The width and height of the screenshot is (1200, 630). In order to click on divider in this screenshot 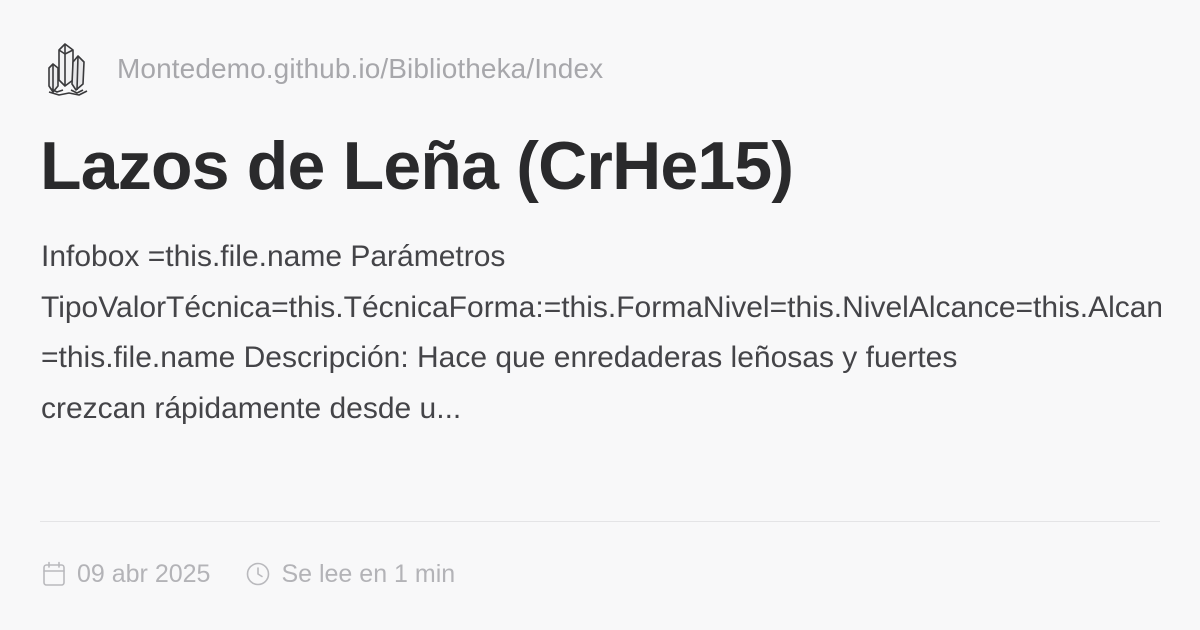, I will do `click(600, 521)`.